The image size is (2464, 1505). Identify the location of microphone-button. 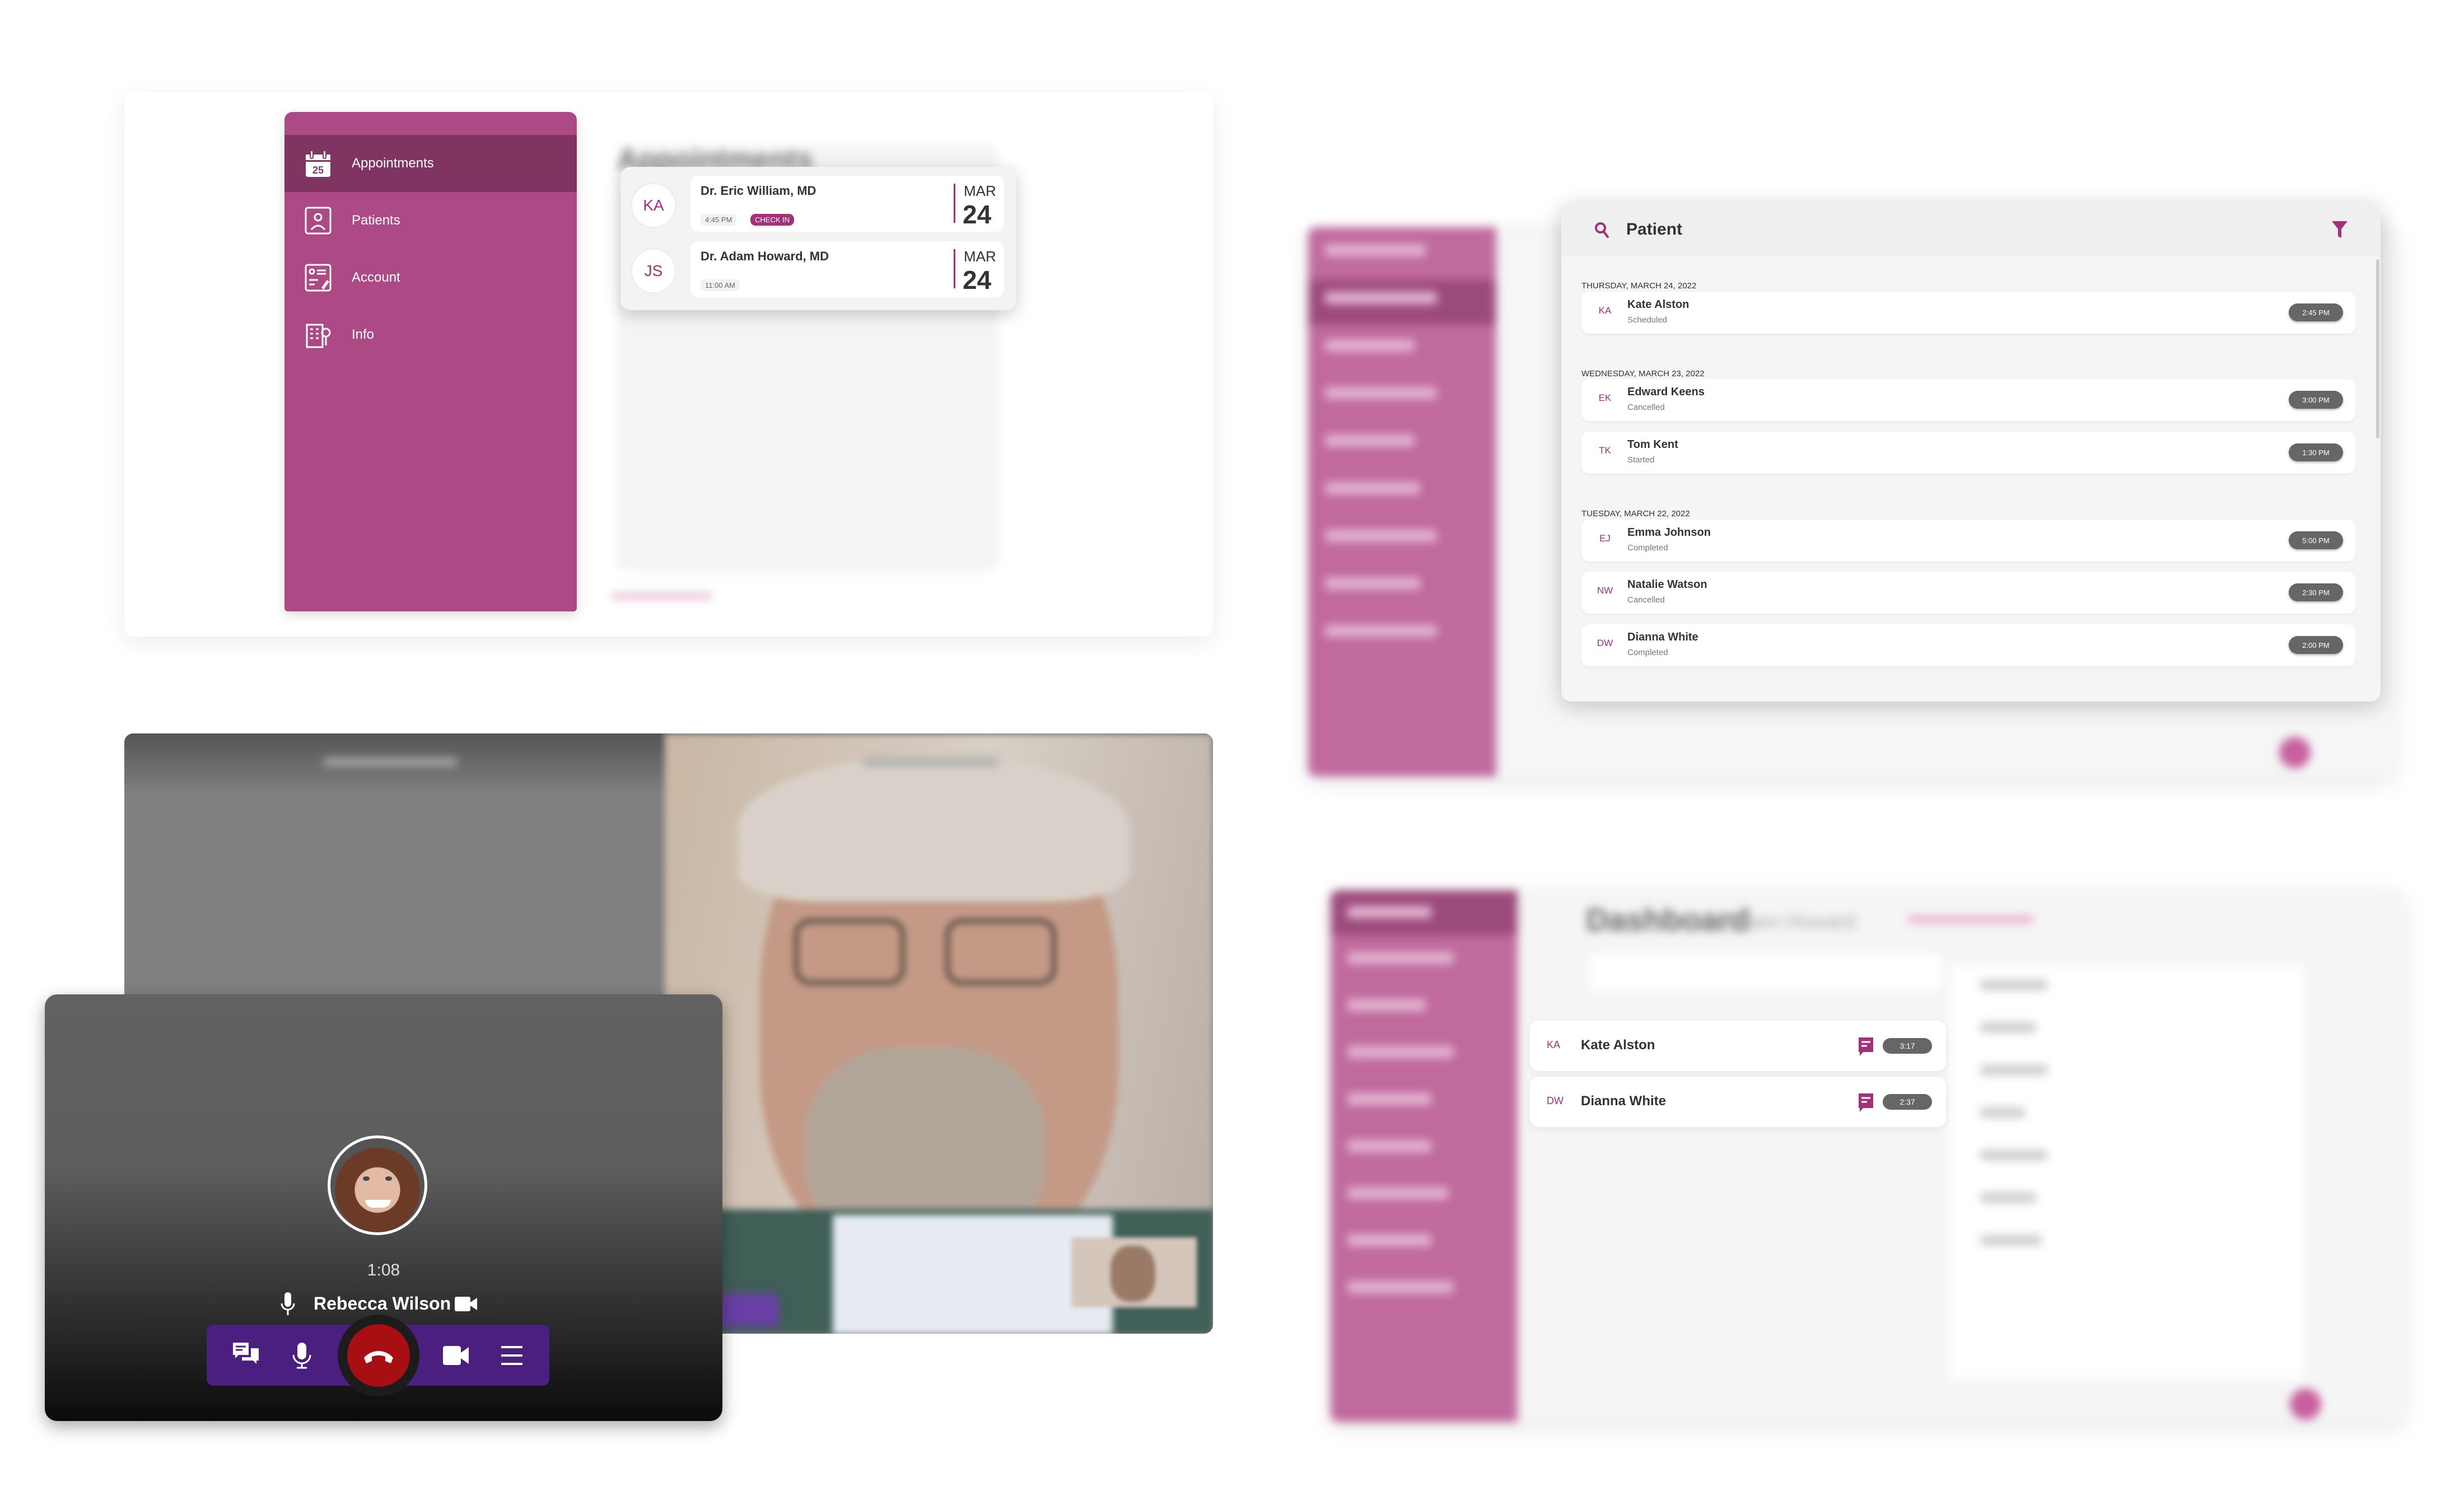
(302, 1356).